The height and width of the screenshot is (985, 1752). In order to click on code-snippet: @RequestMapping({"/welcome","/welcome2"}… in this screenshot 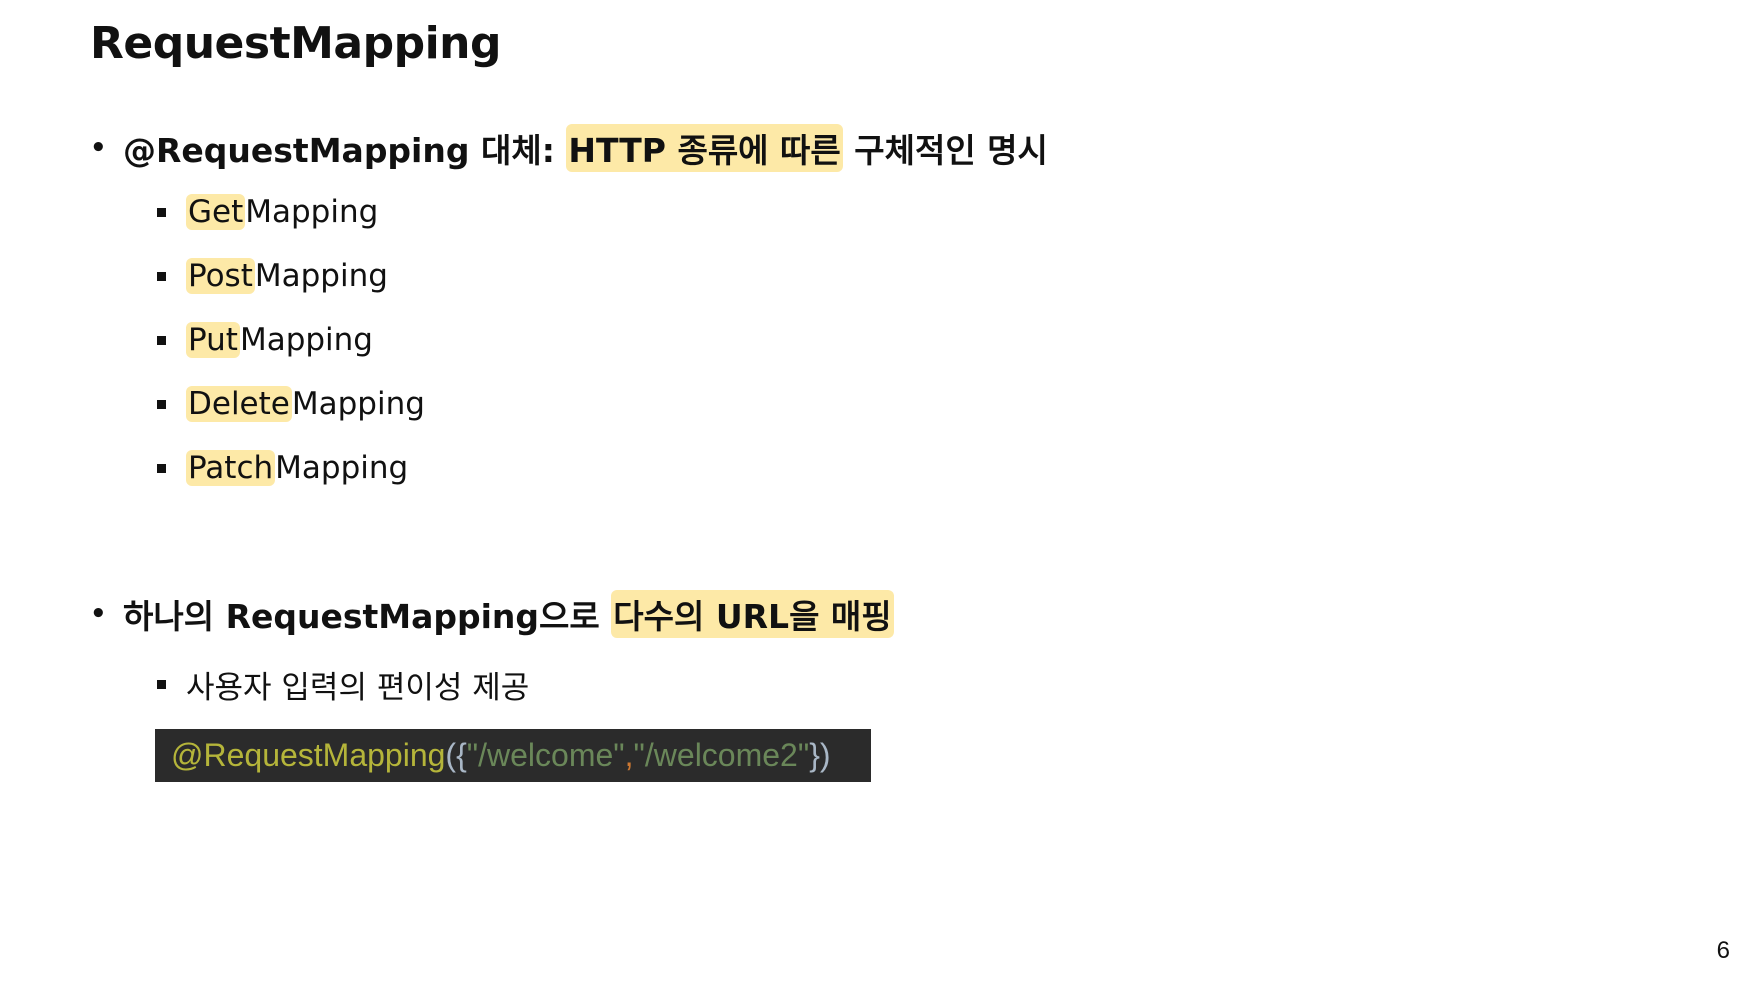, I will do `click(513, 755)`.